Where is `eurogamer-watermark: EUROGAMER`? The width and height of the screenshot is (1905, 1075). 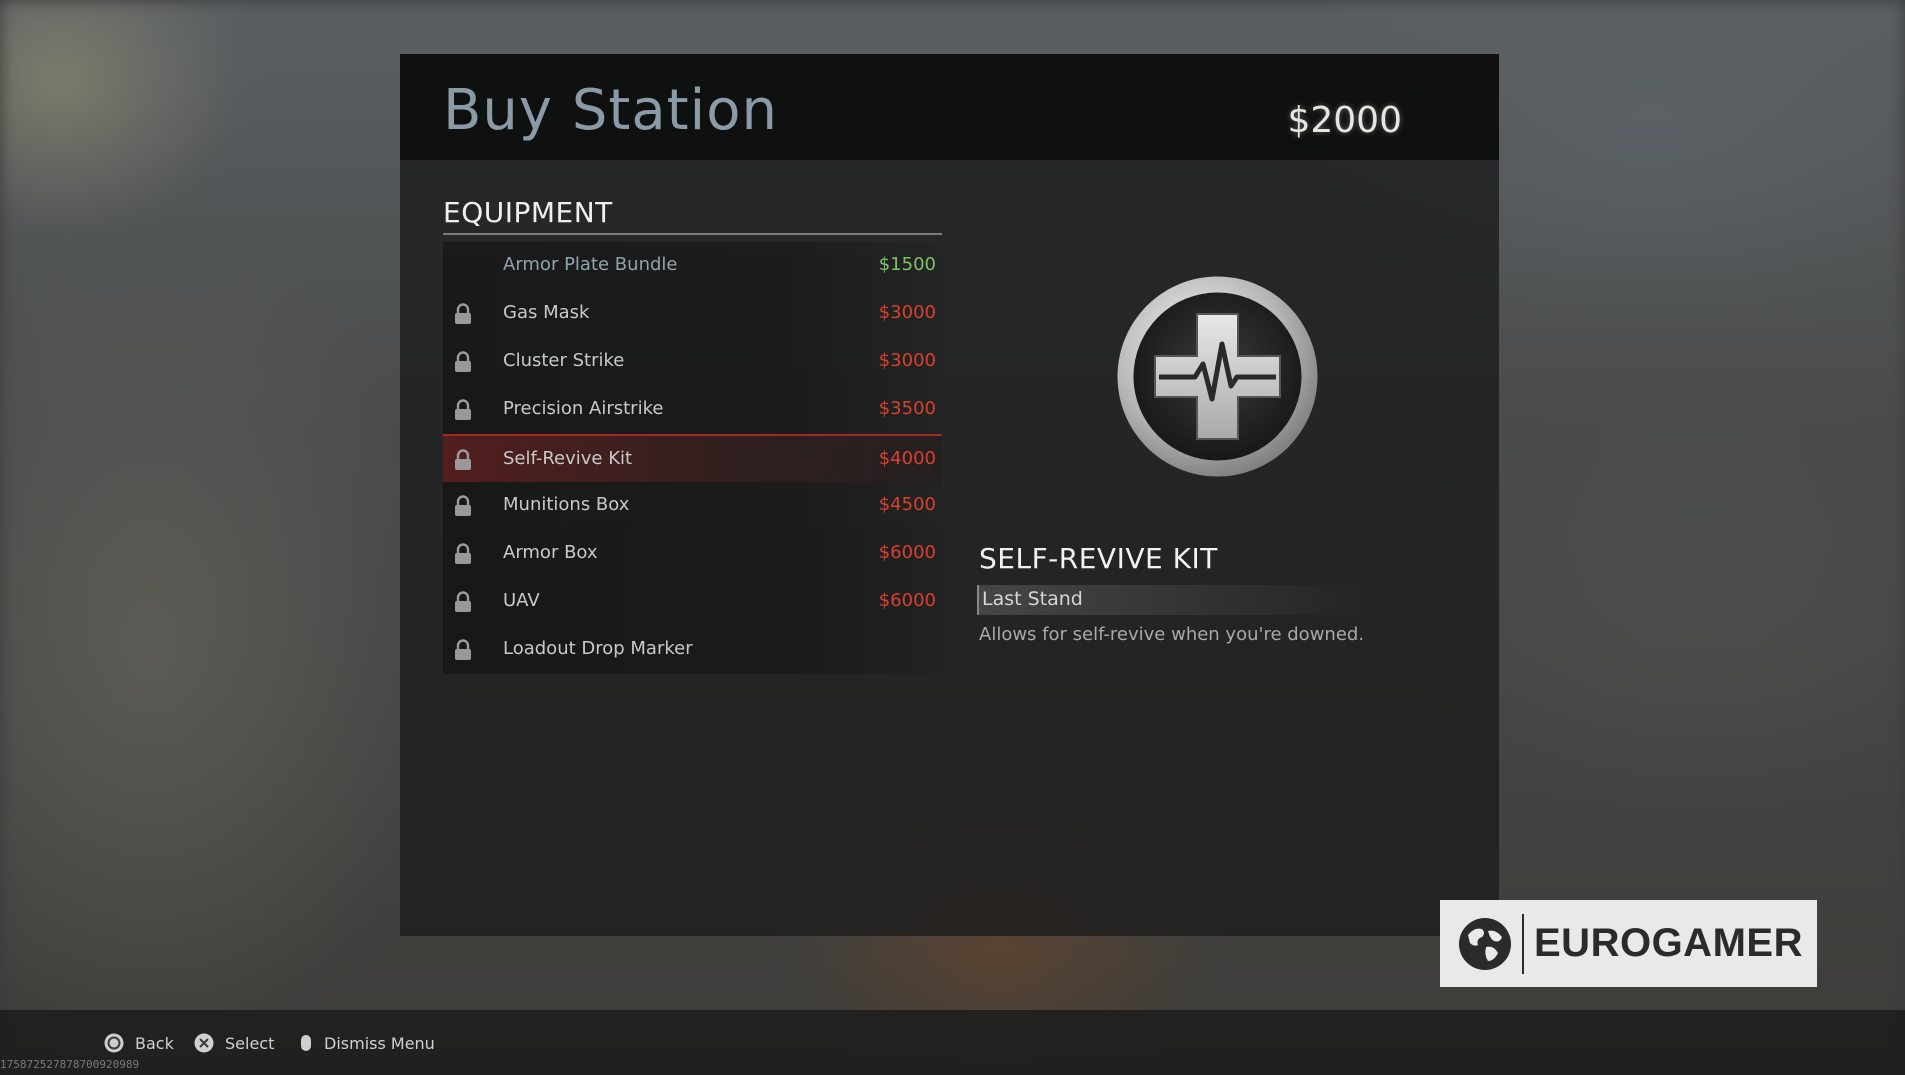
eurogamer-watermark: EUROGAMER is located at coordinates (1628, 943).